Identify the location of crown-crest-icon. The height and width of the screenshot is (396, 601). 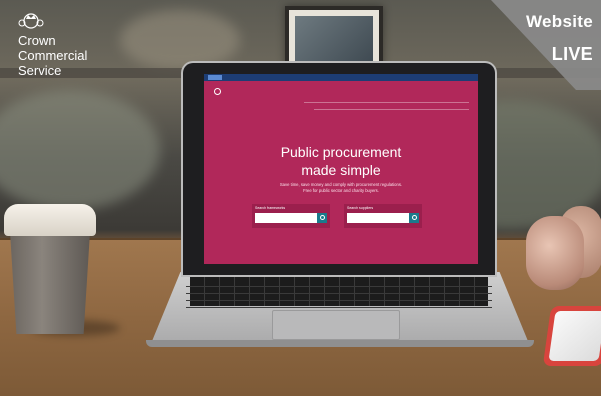
(31, 21).